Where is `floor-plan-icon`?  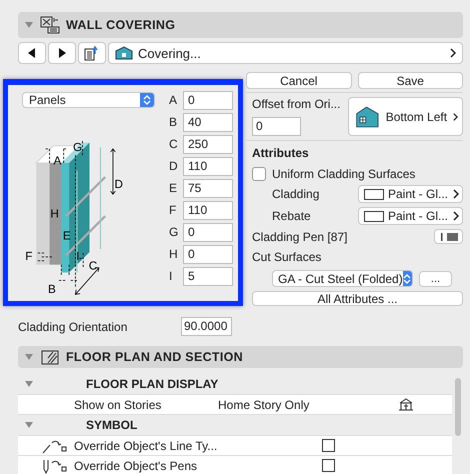
floor-plan-icon is located at coordinates (50, 357).